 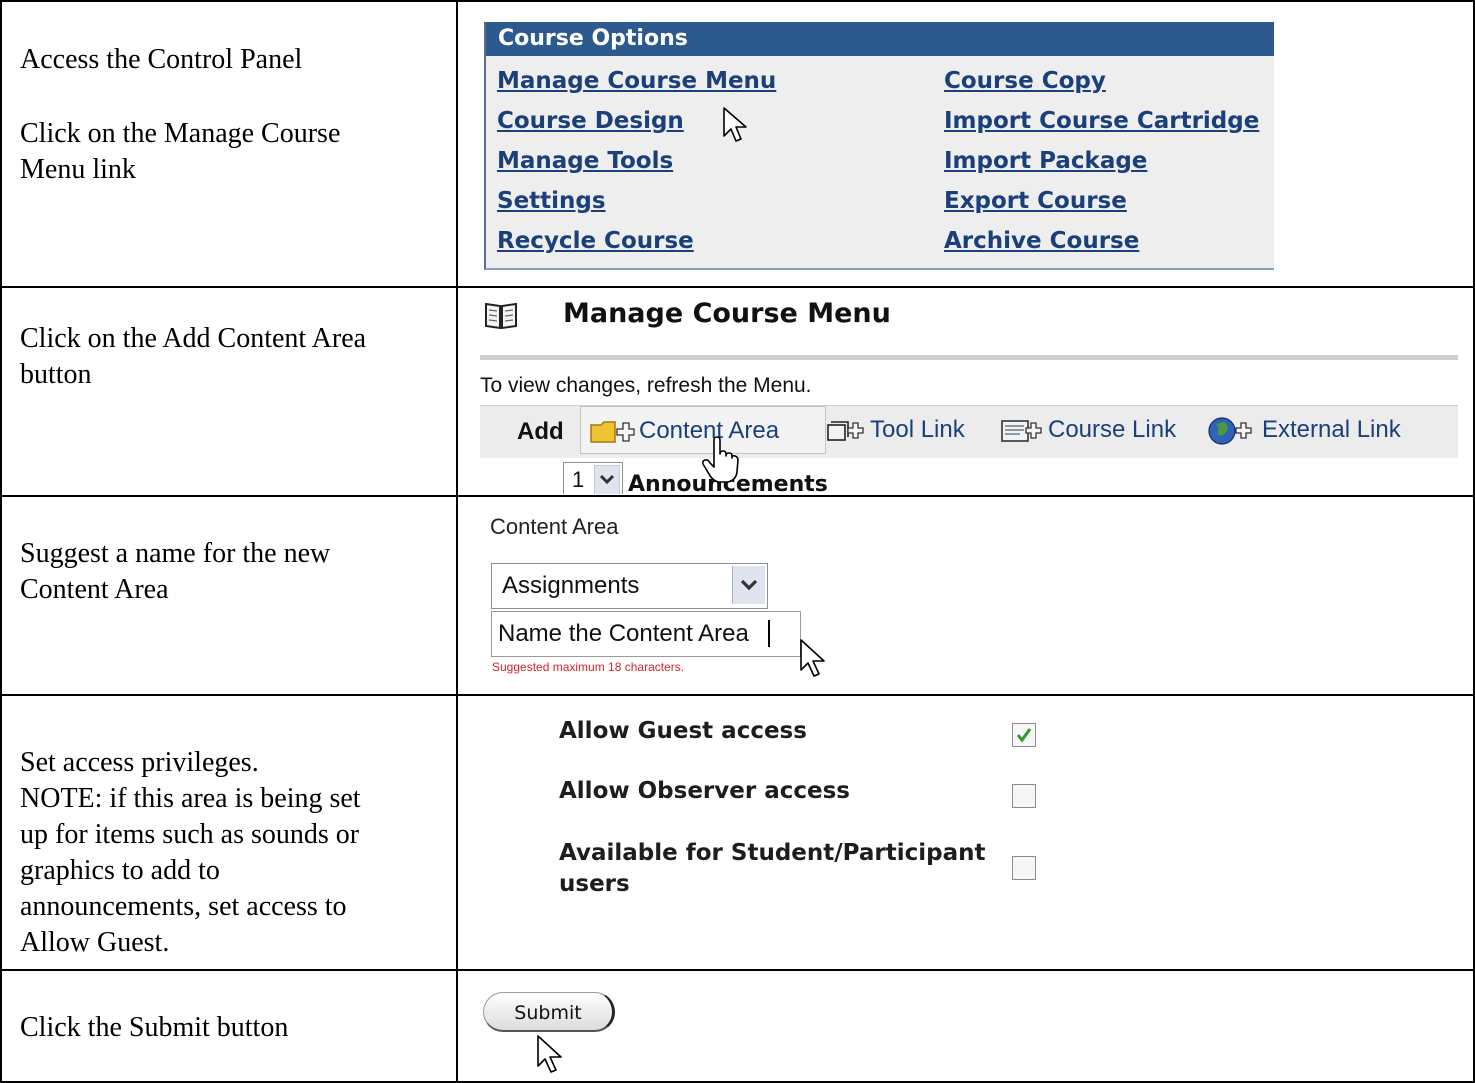 What do you see at coordinates (704, 791) in the screenshot?
I see `observer-access-label: Allow Observer access` at bounding box center [704, 791].